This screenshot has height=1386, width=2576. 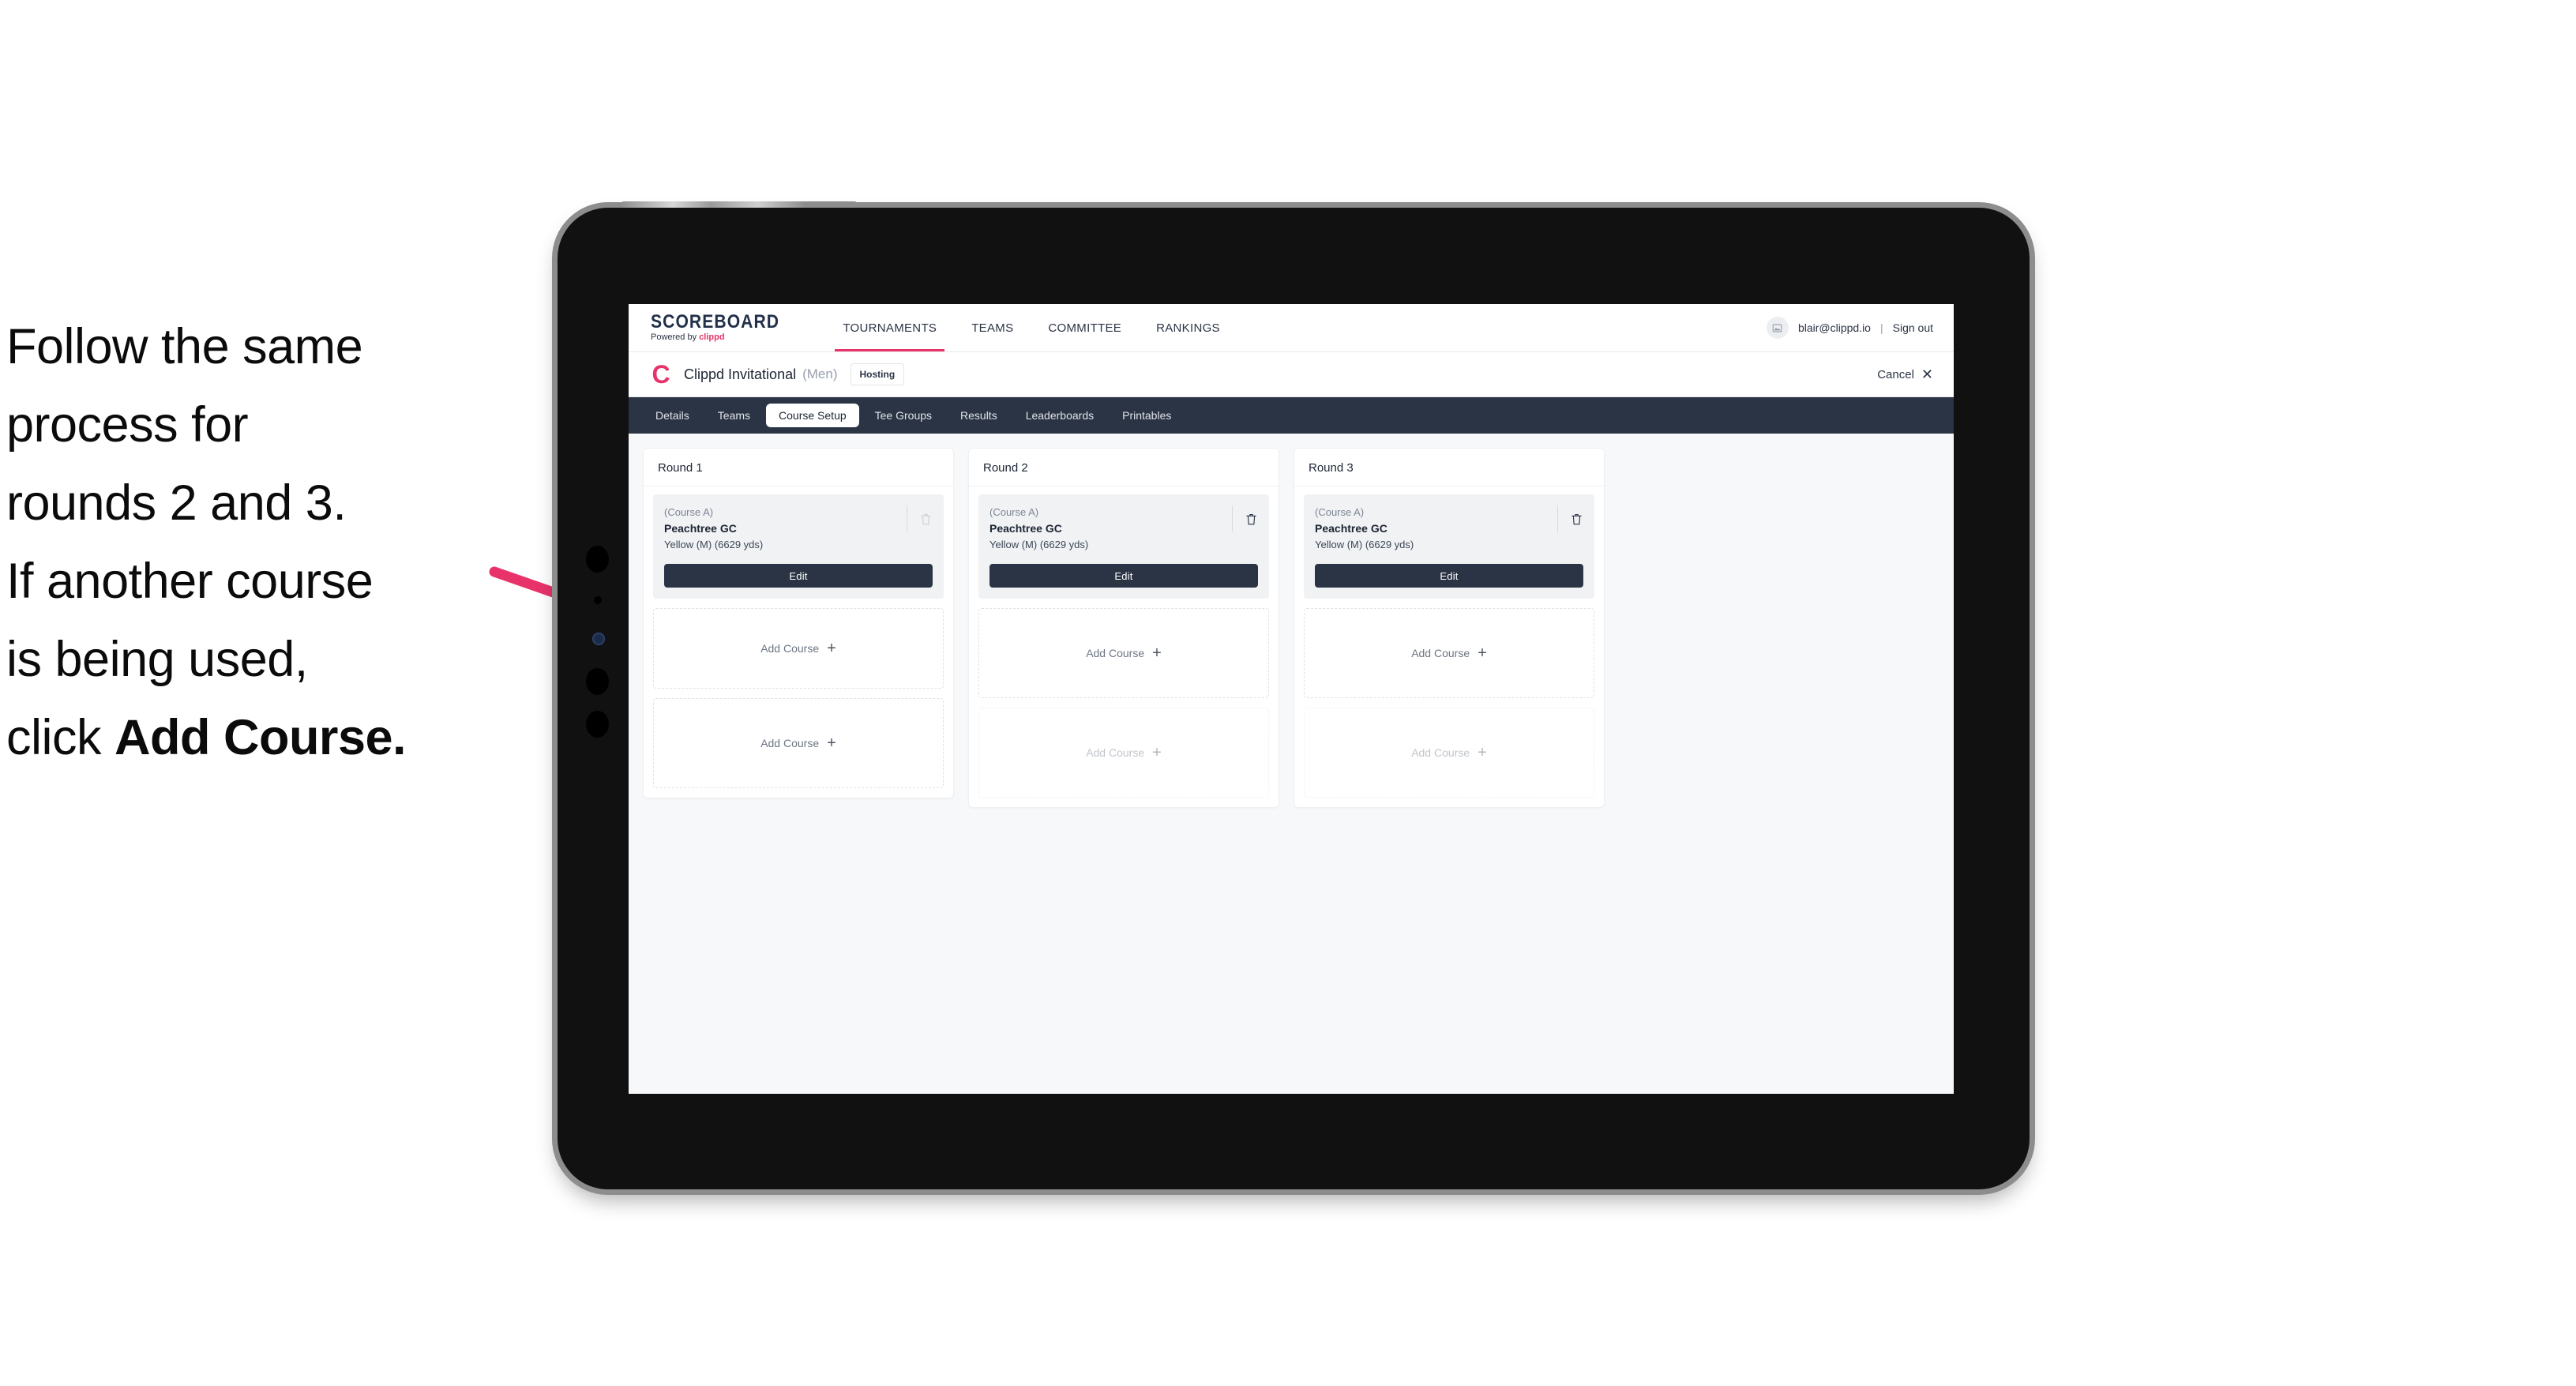 I want to click on tab-course-setup: Course Setup, so click(x=812, y=415).